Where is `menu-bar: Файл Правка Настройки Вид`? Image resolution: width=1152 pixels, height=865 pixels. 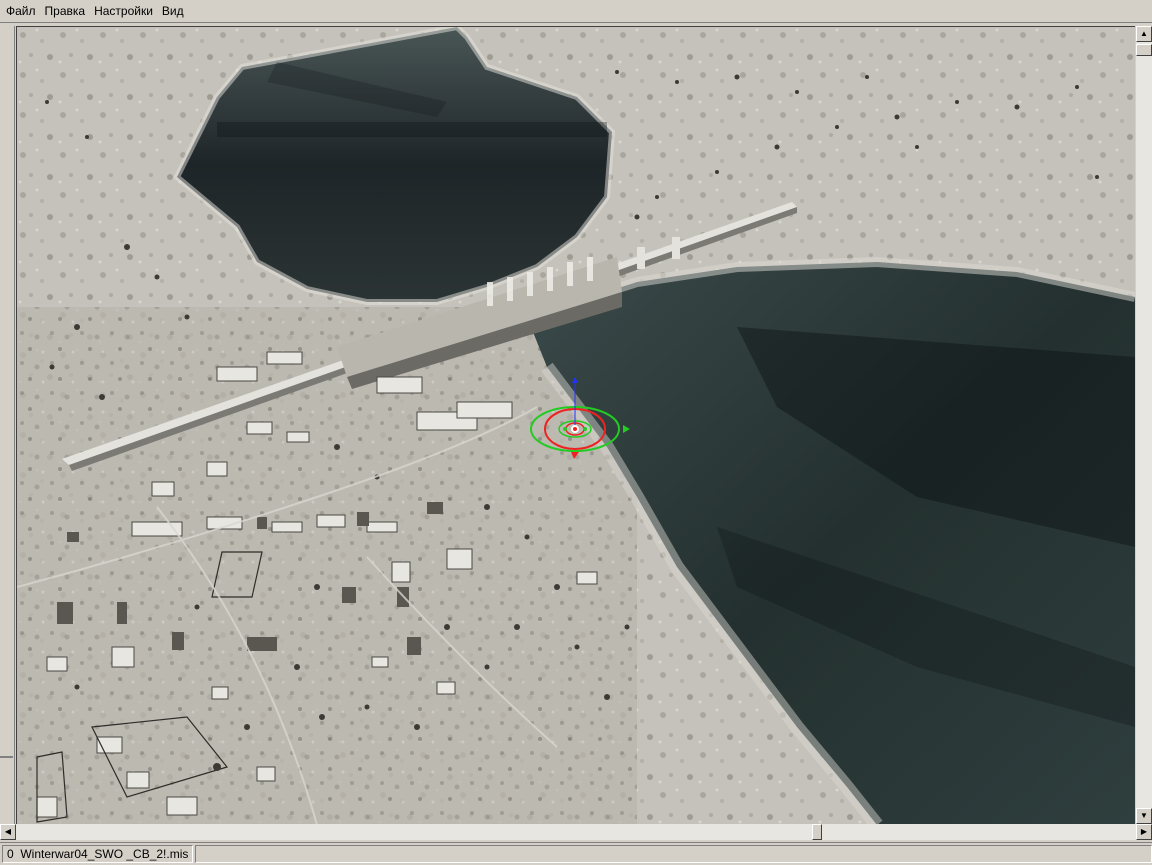 menu-bar: Файл Правка Настройки Вид is located at coordinates (576, 11).